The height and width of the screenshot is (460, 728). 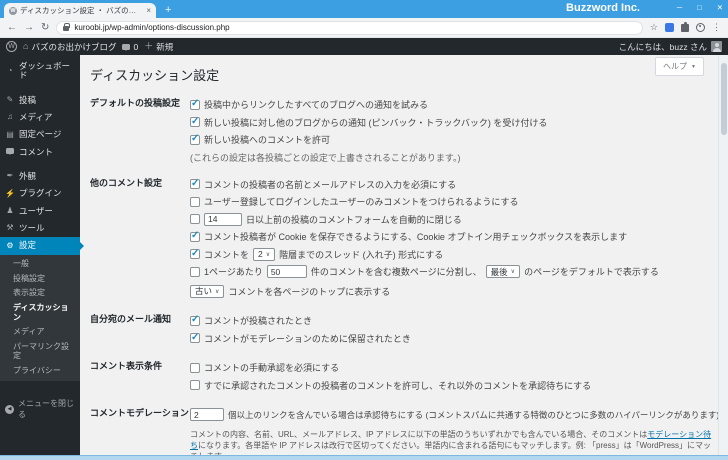 I want to click on section-label: コメントモデレーション, so click(x=139, y=413).